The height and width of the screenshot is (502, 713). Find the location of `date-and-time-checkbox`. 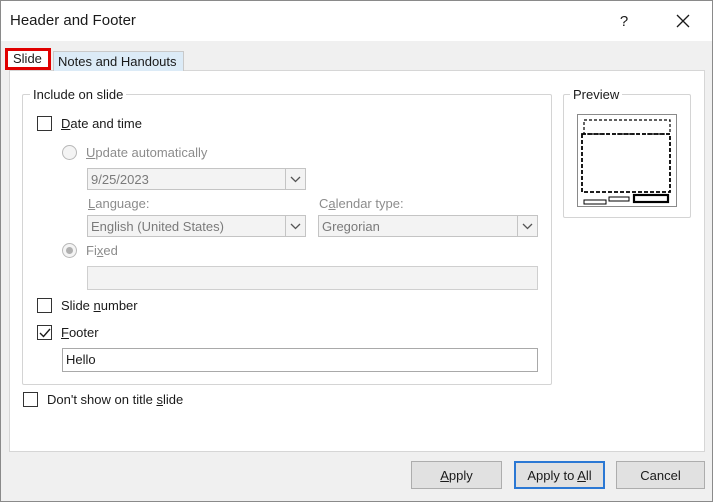

date-and-time-checkbox is located at coordinates (44, 123).